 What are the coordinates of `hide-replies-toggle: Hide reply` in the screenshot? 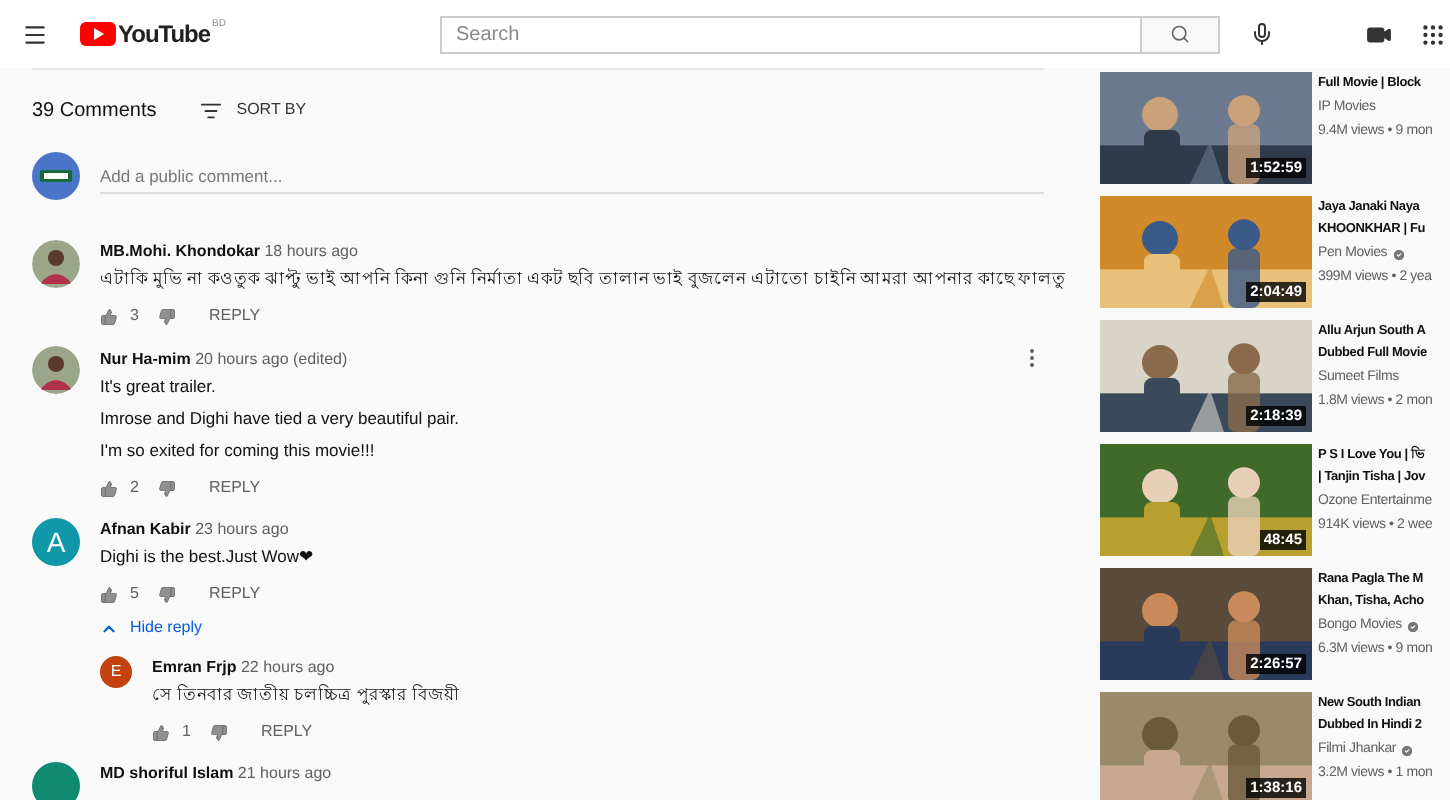 It's located at (151, 628).